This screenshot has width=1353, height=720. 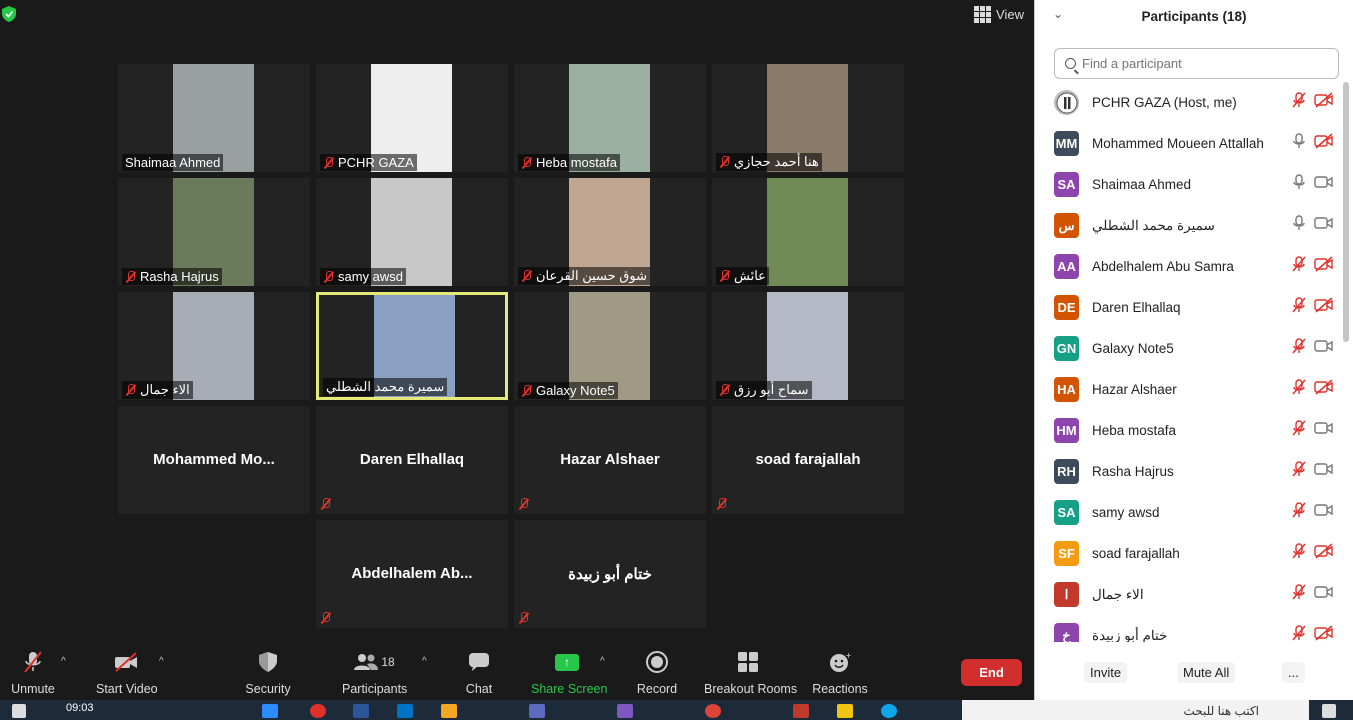 I want to click on participant-row: HM Heba mostafa, so click(x=1187, y=430).